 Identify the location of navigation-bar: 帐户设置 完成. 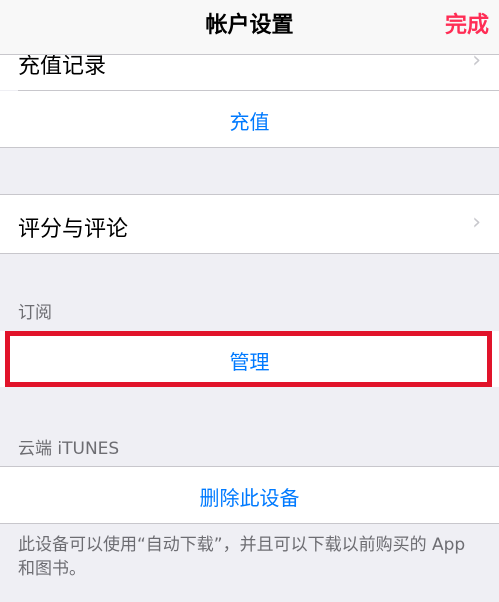
(249, 27).